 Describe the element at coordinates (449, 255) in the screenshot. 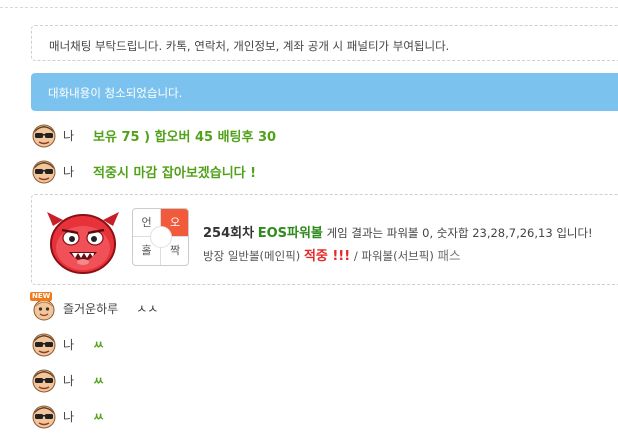

I see `pass-status: 패스` at that location.